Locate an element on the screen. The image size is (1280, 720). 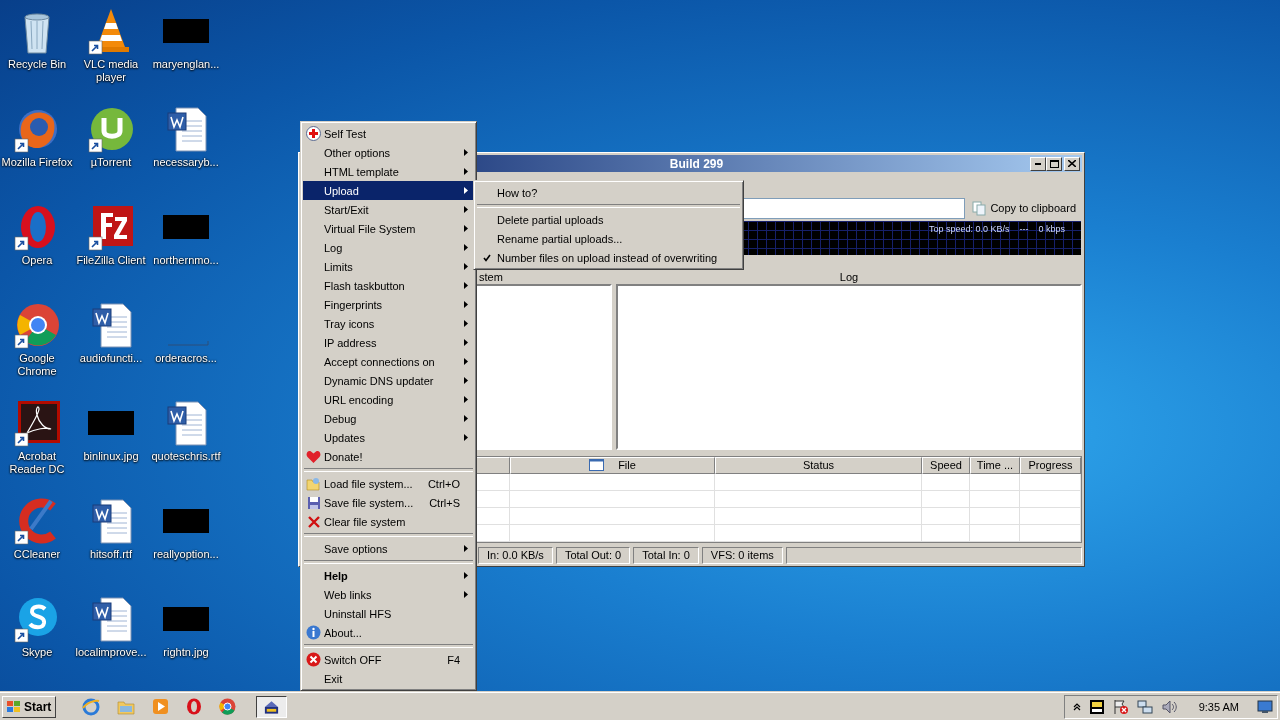
torrent-icon is located at coordinates (111, 129).